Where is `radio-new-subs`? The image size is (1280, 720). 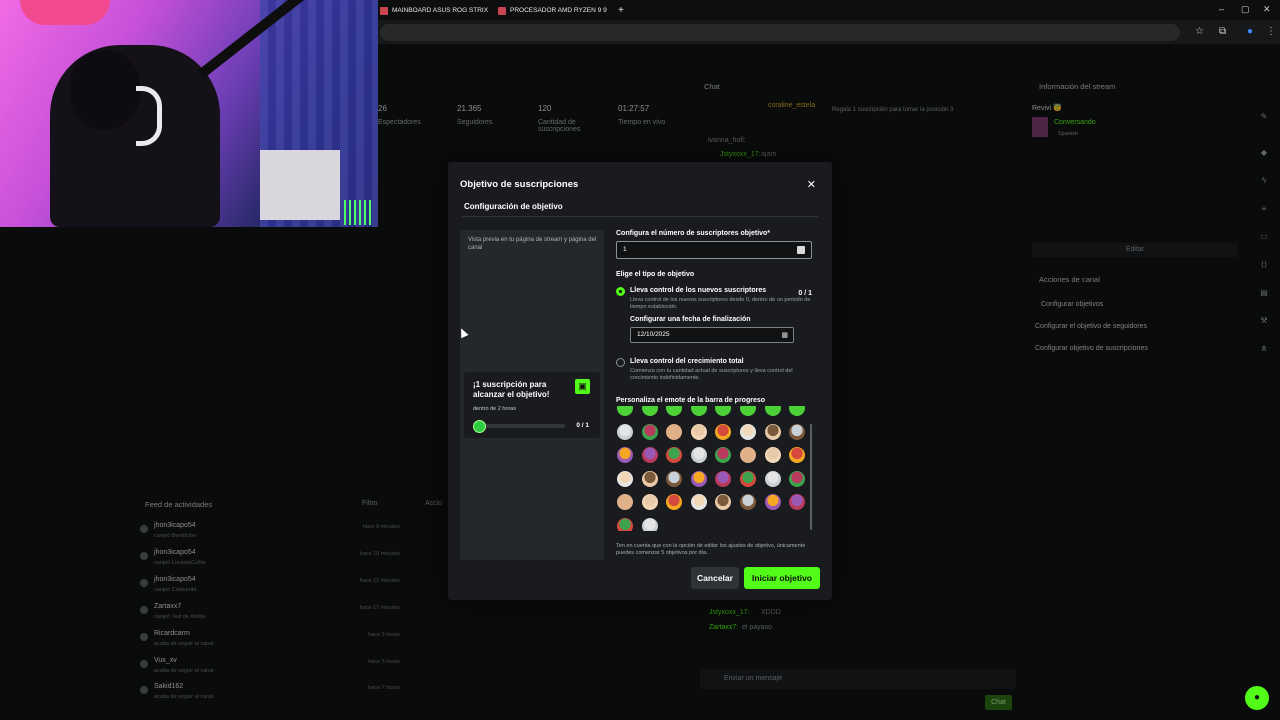 radio-new-subs is located at coordinates (620, 291).